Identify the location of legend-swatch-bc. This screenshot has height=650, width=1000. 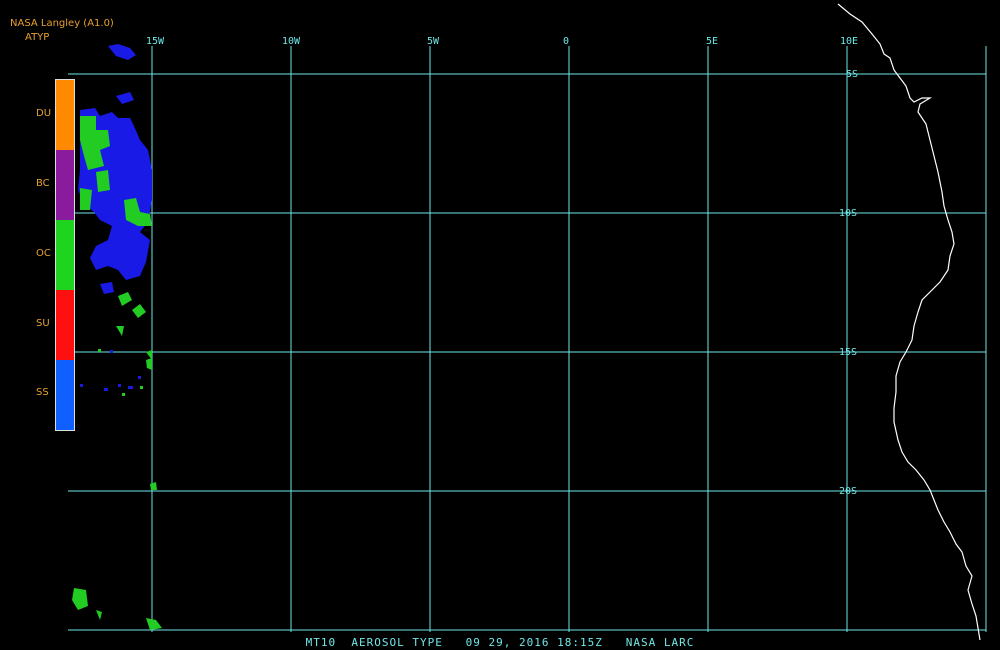
(65, 185).